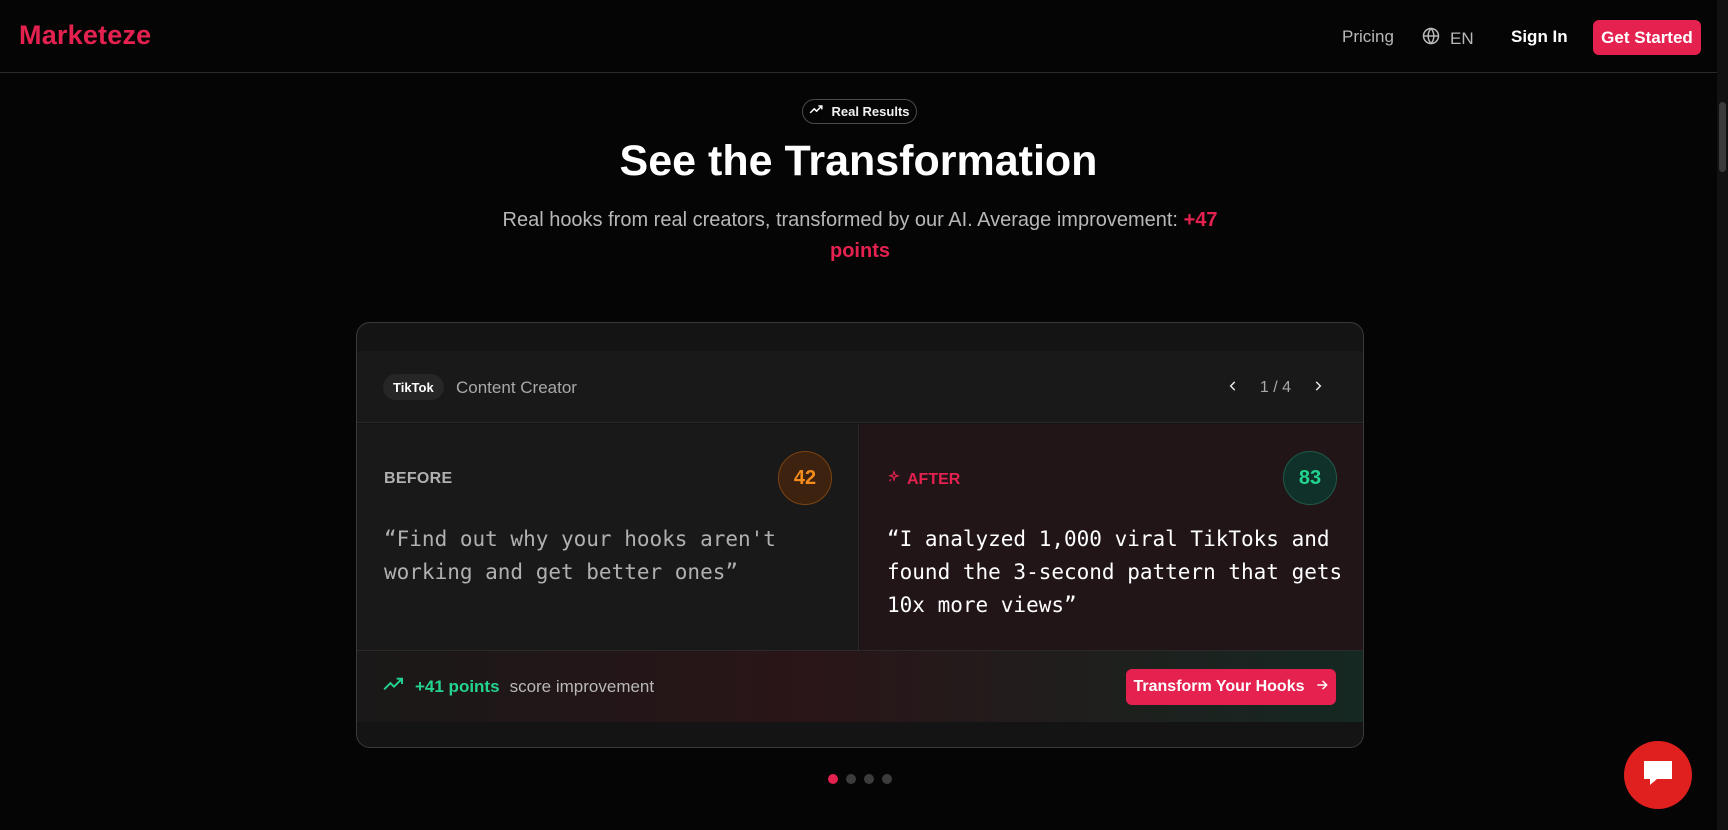  I want to click on page-scrollbar, so click(1722, 415).